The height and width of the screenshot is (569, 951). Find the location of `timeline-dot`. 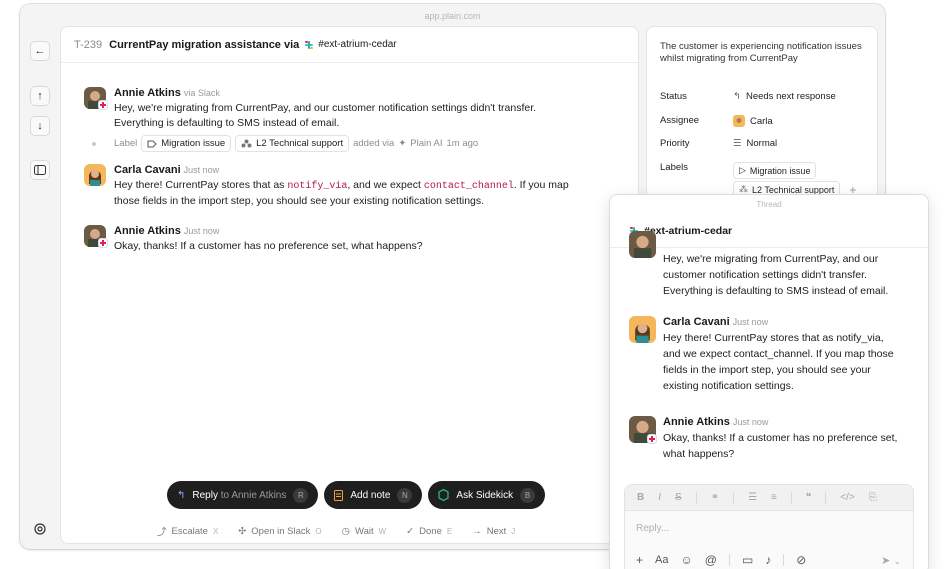

timeline-dot is located at coordinates (94, 143).